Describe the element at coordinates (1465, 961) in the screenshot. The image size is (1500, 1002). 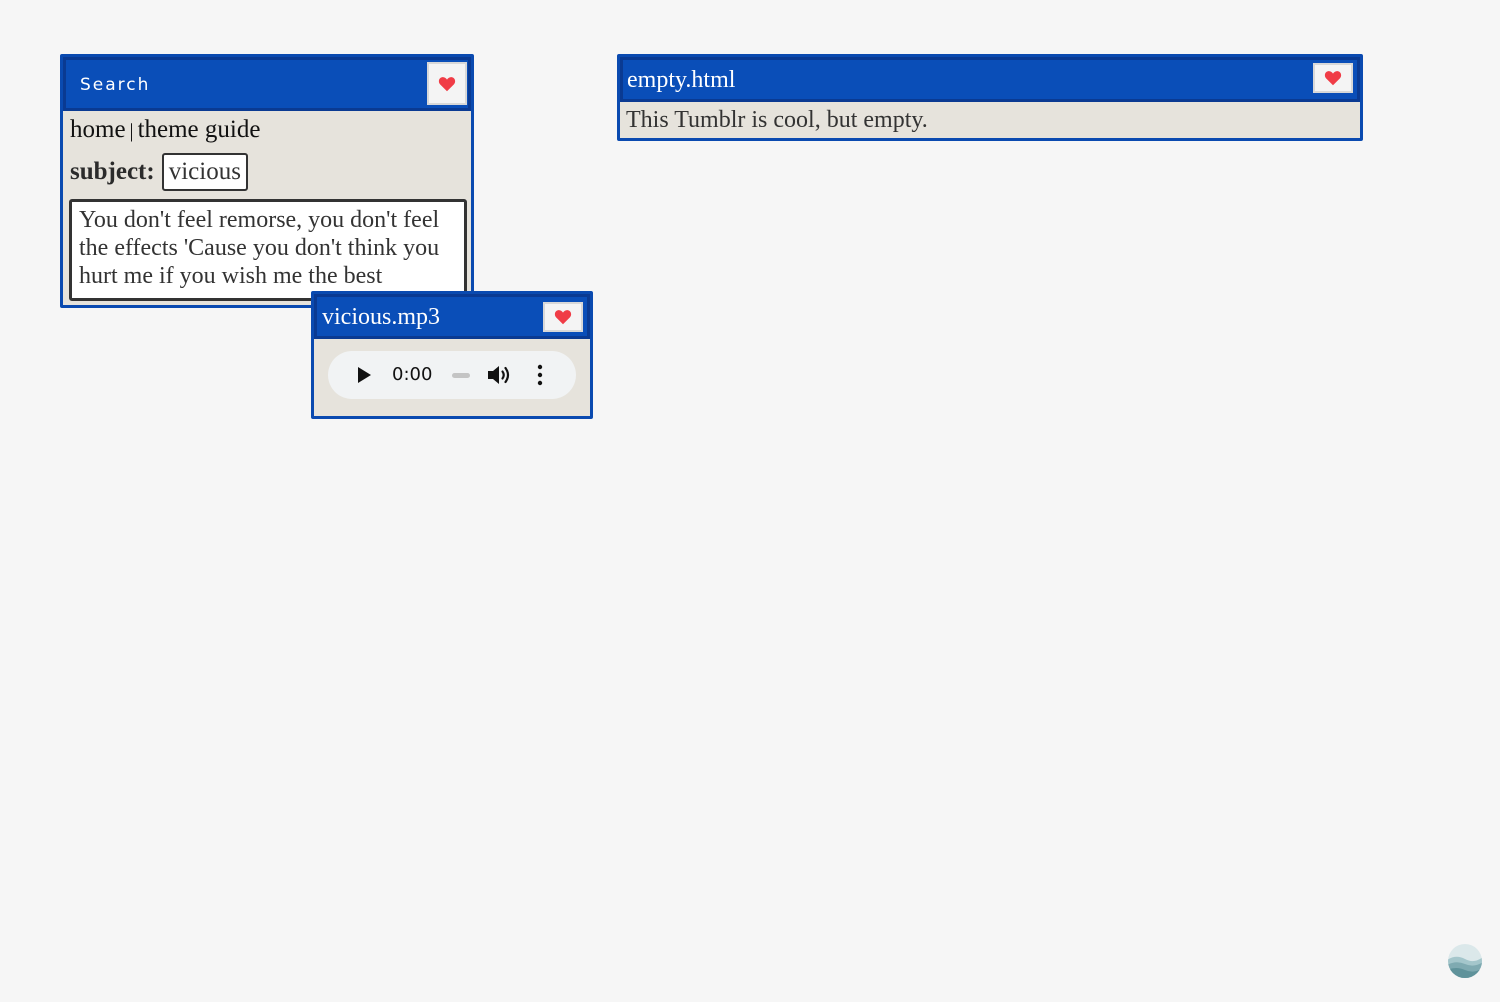
I see `tumblr-logo-icon` at that location.